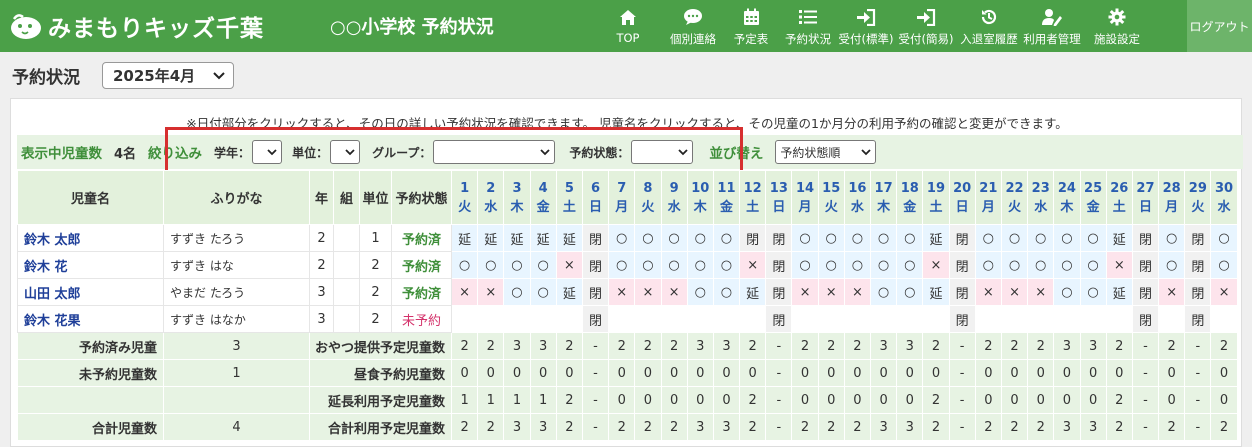  I want to click on day-header: 3木, so click(517, 197).